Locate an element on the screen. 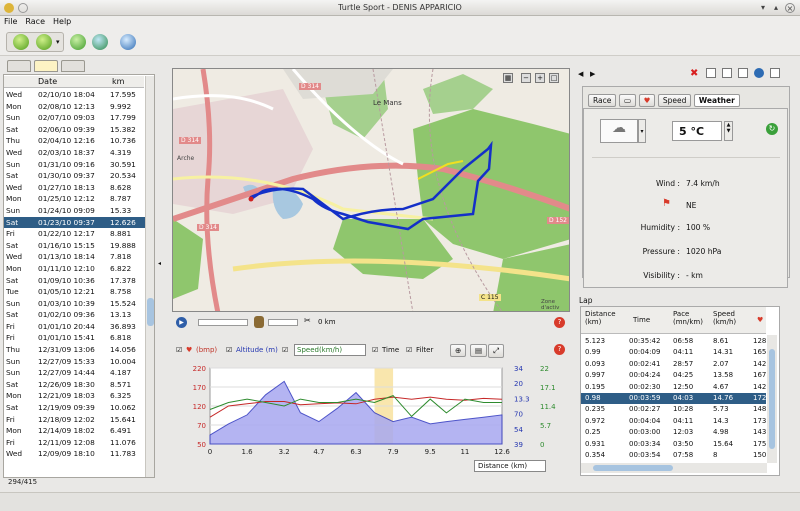 The image size is (800, 511). time-checkbox: ☑ is located at coordinates (375, 350).